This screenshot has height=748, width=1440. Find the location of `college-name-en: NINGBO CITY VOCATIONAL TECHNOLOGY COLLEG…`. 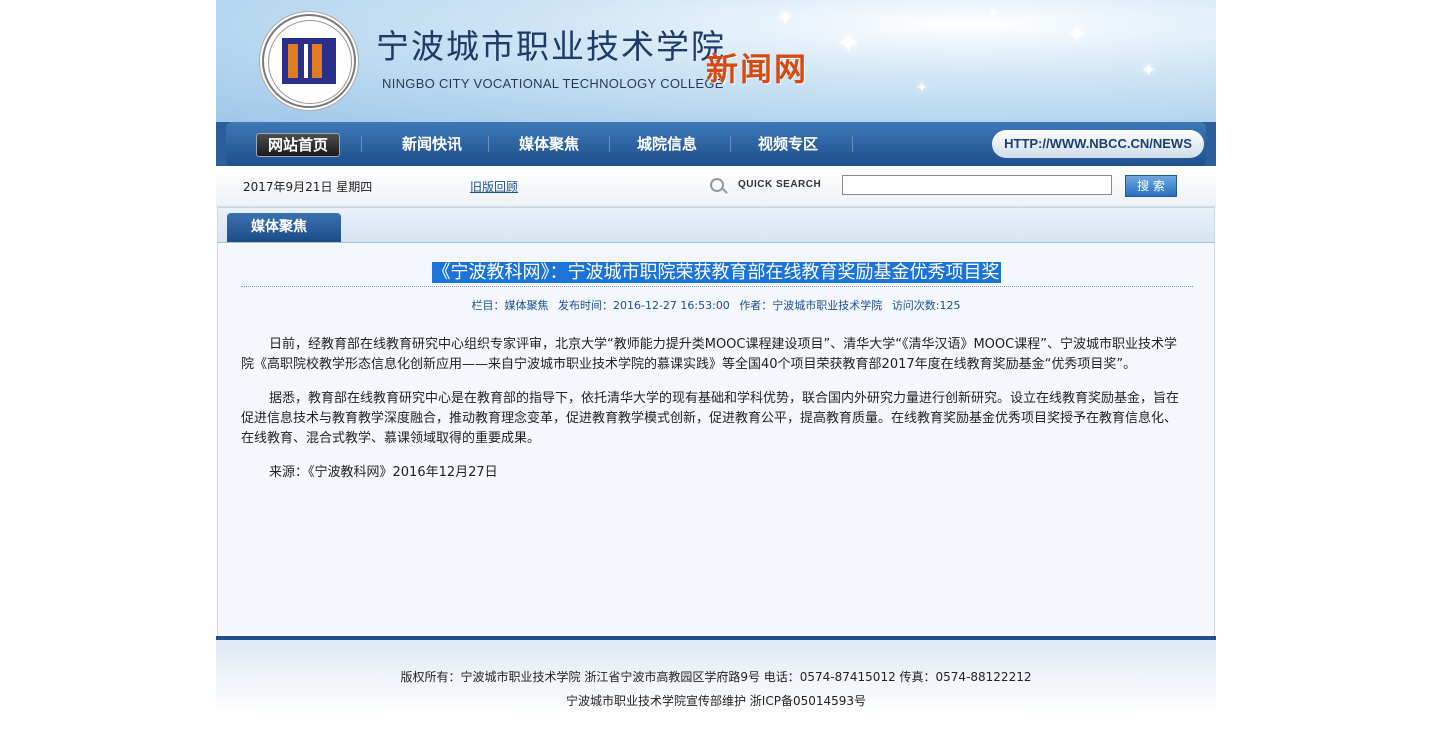

college-name-en: NINGBO CITY VOCATIONAL TECHNOLOGY COLLEG… is located at coordinates (553, 83).